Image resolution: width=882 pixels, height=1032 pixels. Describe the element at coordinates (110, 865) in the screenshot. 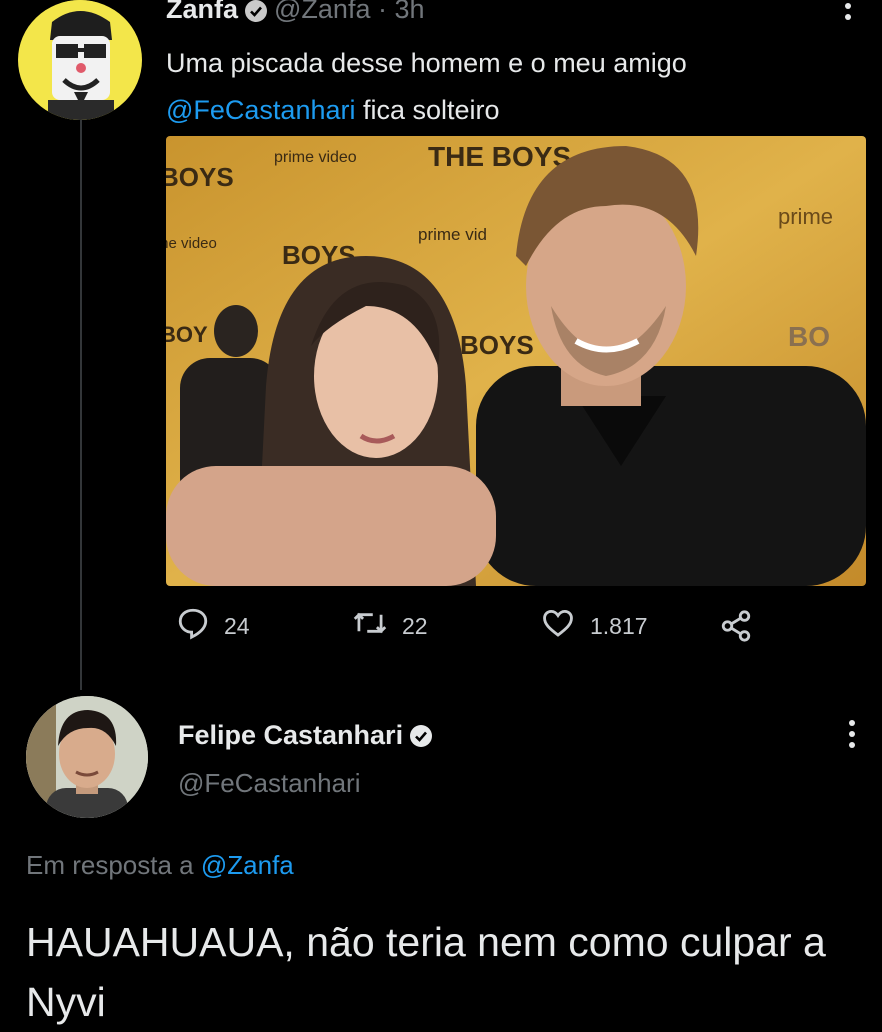

I see `reply-prefix: Em resposta a` at that location.